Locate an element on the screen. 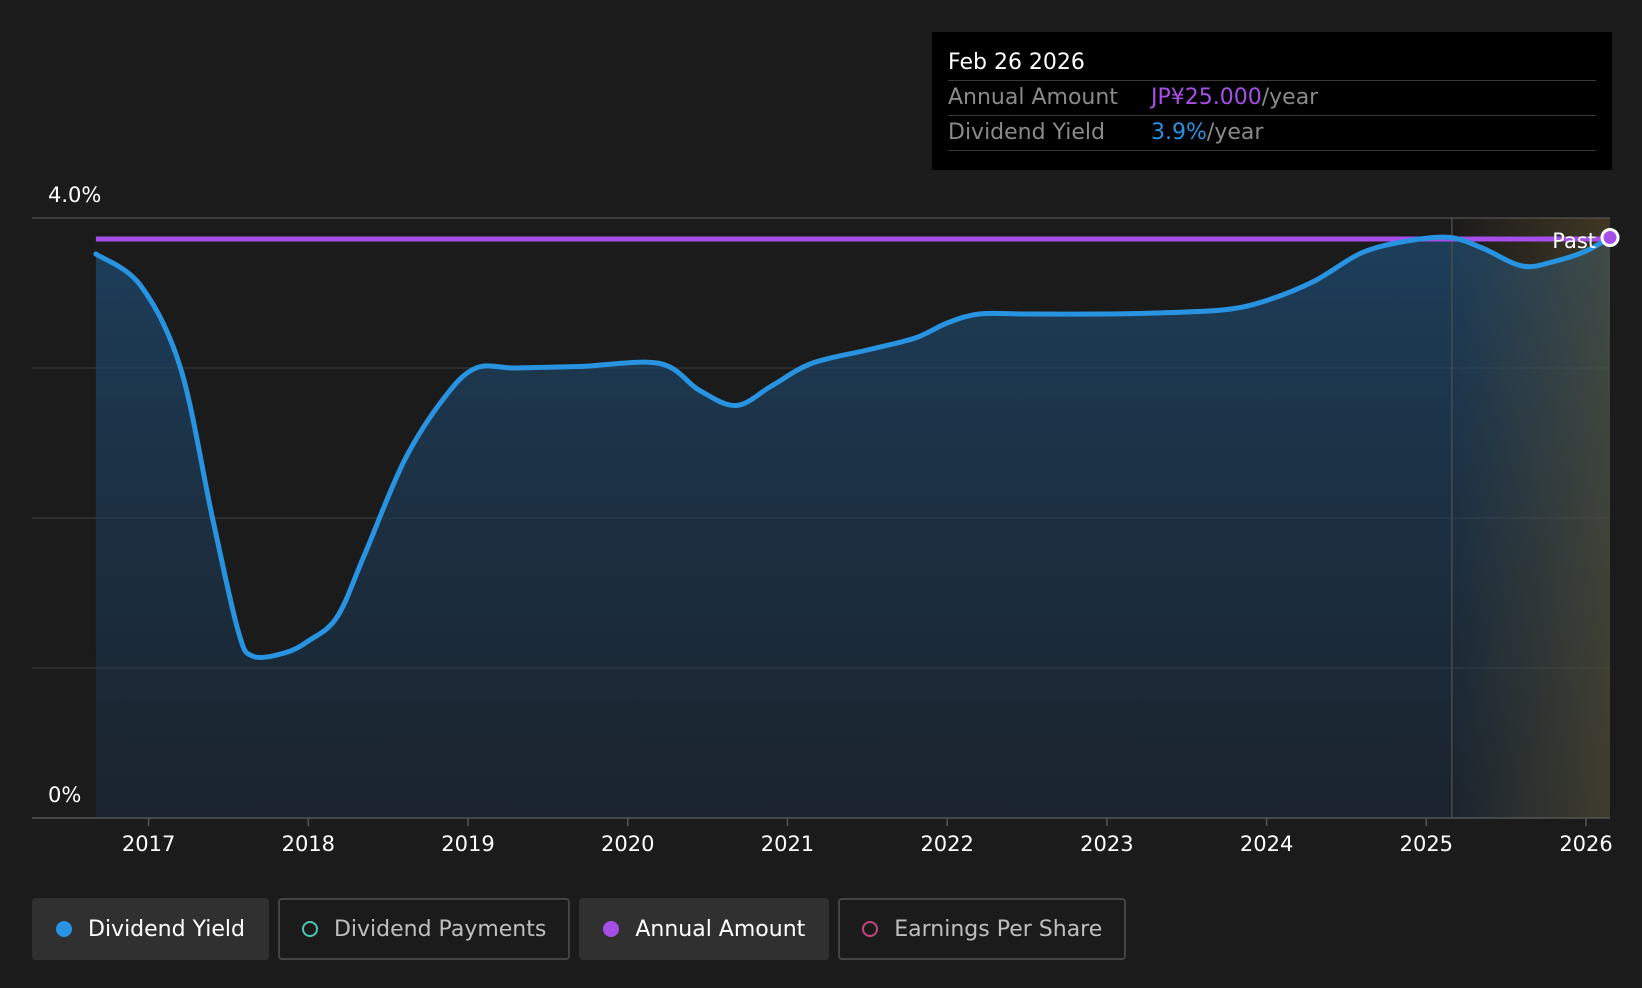 This screenshot has height=988, width=1642. forecast-shade is located at coordinates (1530, 518).